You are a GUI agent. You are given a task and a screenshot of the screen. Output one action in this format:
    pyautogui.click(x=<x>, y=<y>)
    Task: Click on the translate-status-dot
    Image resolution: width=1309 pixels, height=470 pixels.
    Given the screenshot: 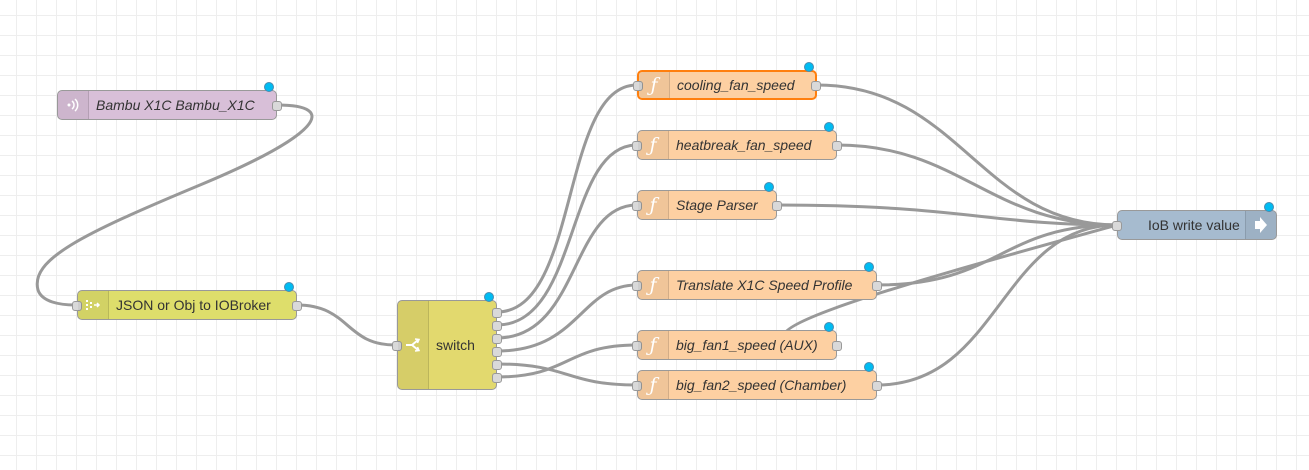 What is the action you would take?
    pyautogui.click(x=869, y=267)
    